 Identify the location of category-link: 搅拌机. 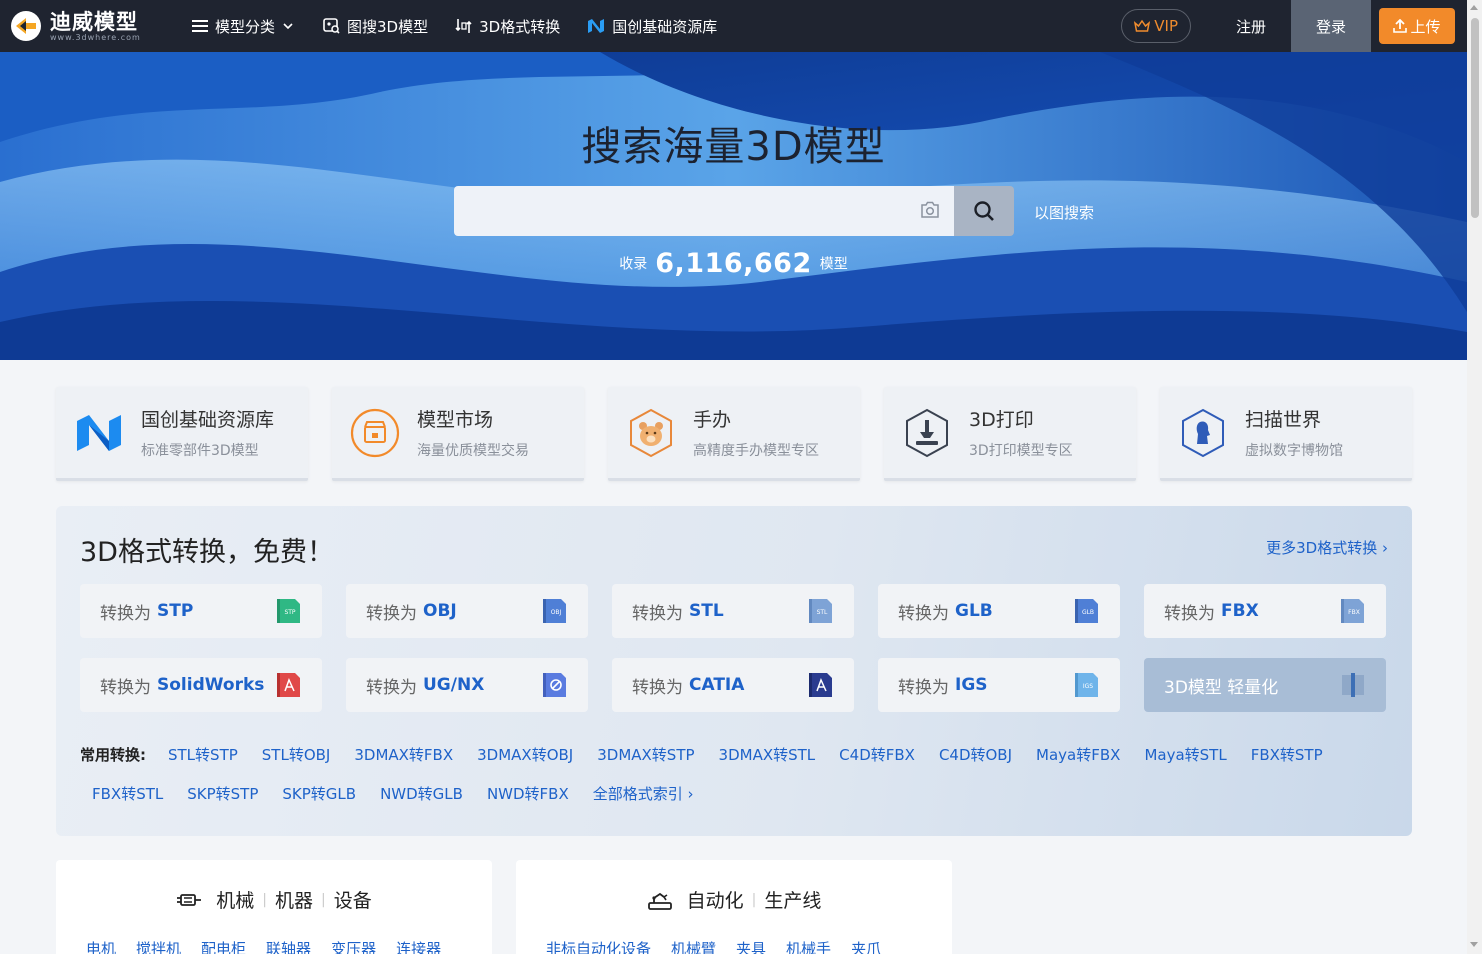
(158, 946).